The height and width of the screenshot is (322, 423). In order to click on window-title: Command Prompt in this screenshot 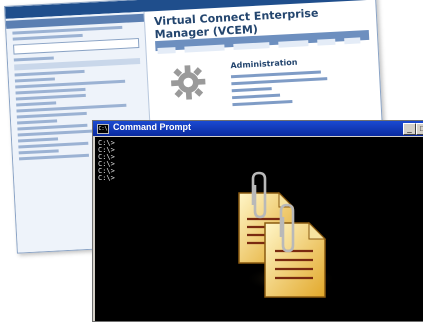, I will do `click(152, 127)`.